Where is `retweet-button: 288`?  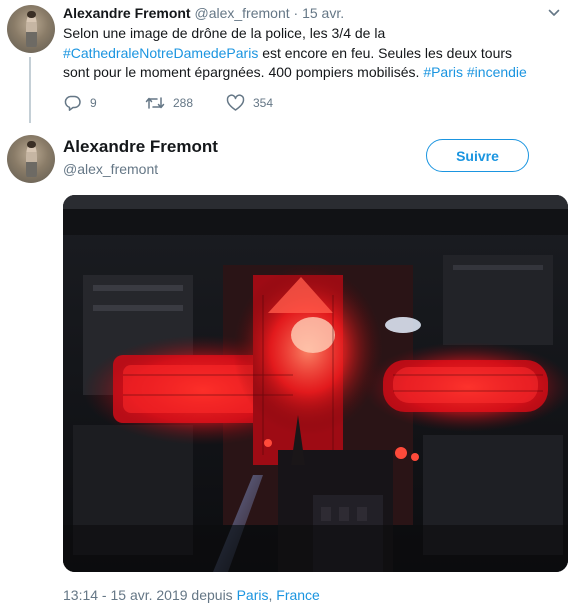
retweet-button: 288 is located at coordinates (169, 103).